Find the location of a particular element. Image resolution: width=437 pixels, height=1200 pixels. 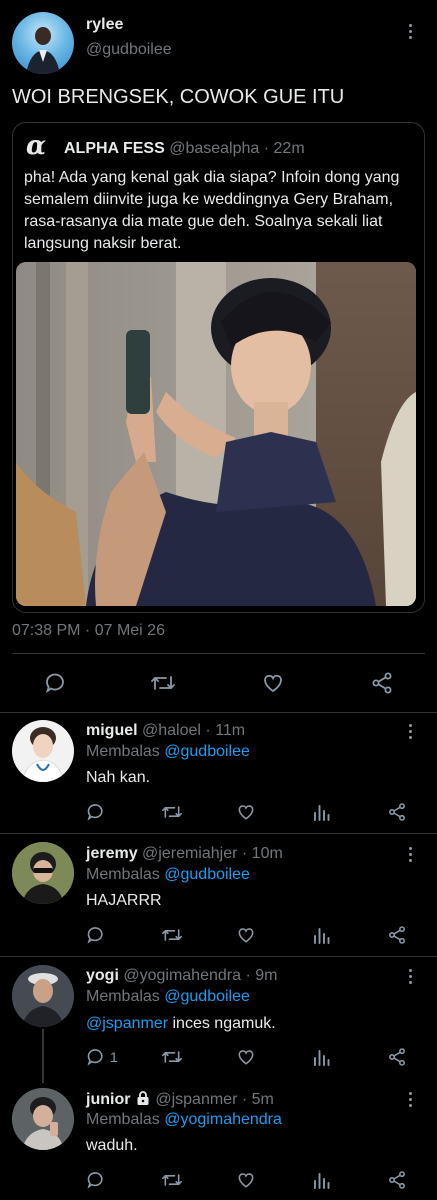

reply-header: jeremy @jeremiahjer · 10m is located at coordinates (184, 854).